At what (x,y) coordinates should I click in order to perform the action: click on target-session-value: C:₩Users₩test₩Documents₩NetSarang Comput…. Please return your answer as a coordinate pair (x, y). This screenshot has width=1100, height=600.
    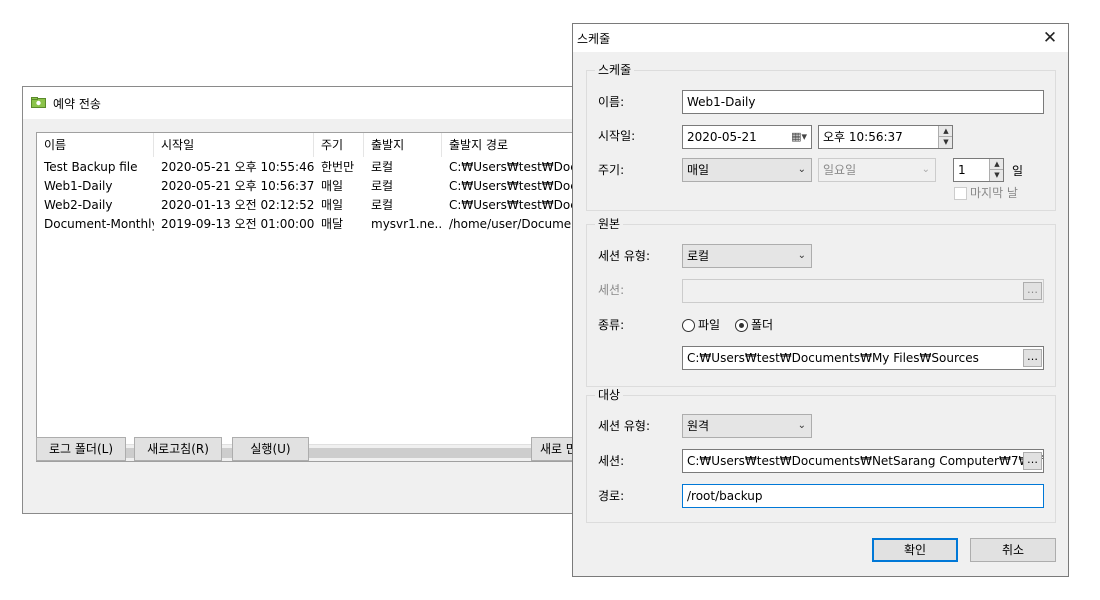
    Looking at the image, I should click on (865, 461).